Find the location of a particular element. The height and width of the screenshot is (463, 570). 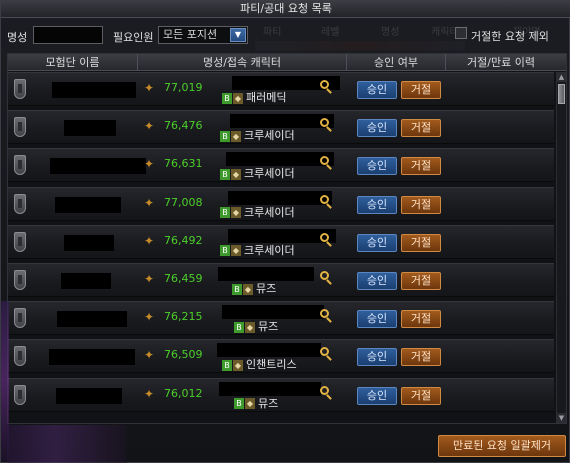

list-scrollbar: ▲ ▼ is located at coordinates (561, 247).